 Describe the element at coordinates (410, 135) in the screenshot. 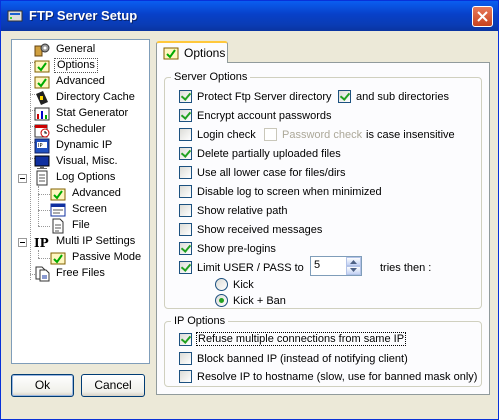

I see `case-insensitive-label: is case insensitive` at that location.